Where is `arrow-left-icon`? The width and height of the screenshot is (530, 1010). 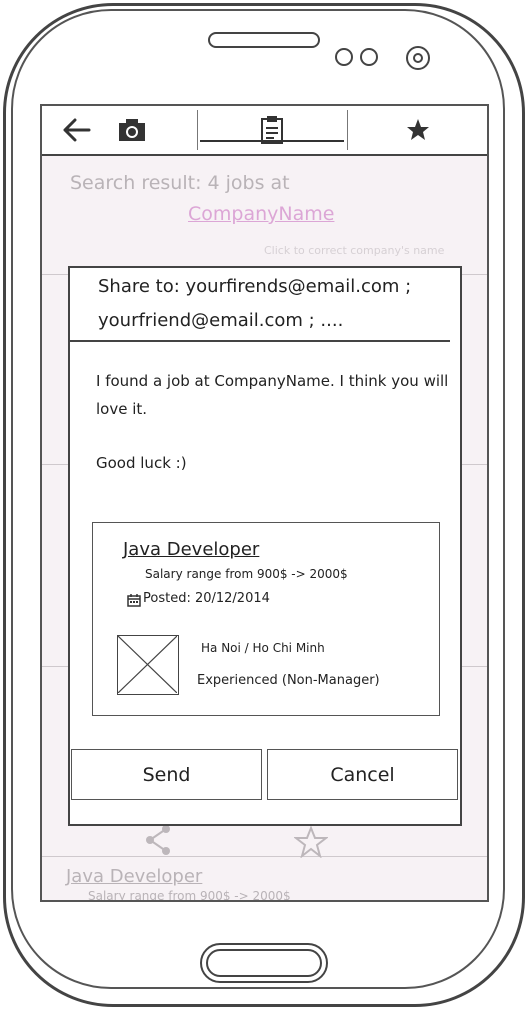 arrow-left-icon is located at coordinates (77, 130).